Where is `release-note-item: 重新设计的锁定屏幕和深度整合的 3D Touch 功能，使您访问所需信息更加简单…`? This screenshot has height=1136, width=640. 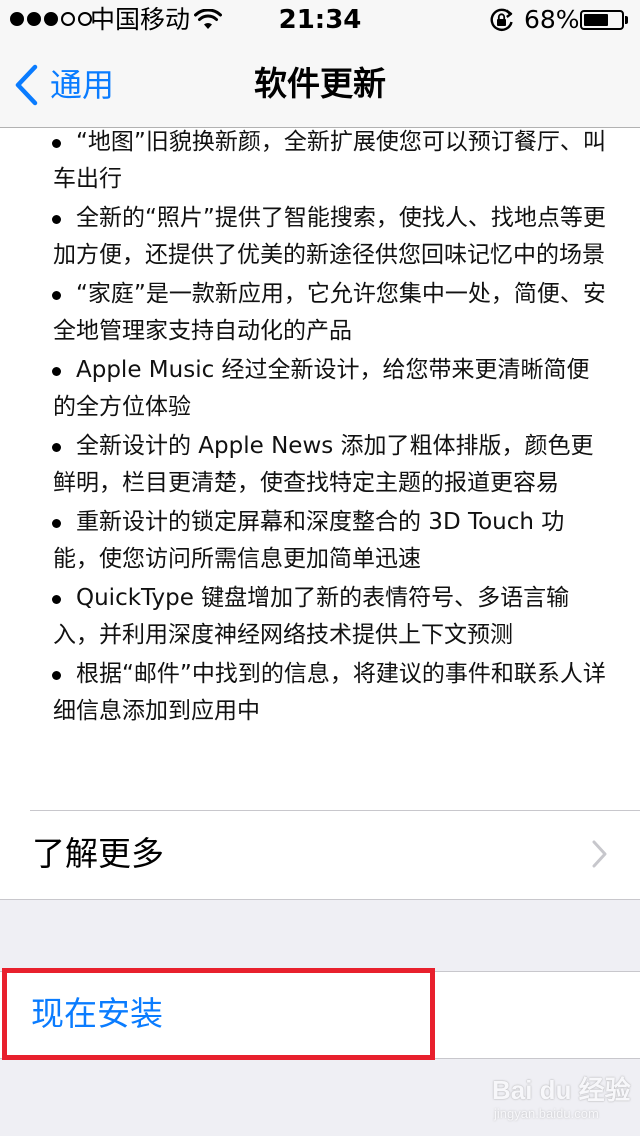 release-note-item: 重新设计的锁定屏幕和深度整合的 3D Touch 功能，使您访问所需信息更加简单… is located at coordinates (320, 541).